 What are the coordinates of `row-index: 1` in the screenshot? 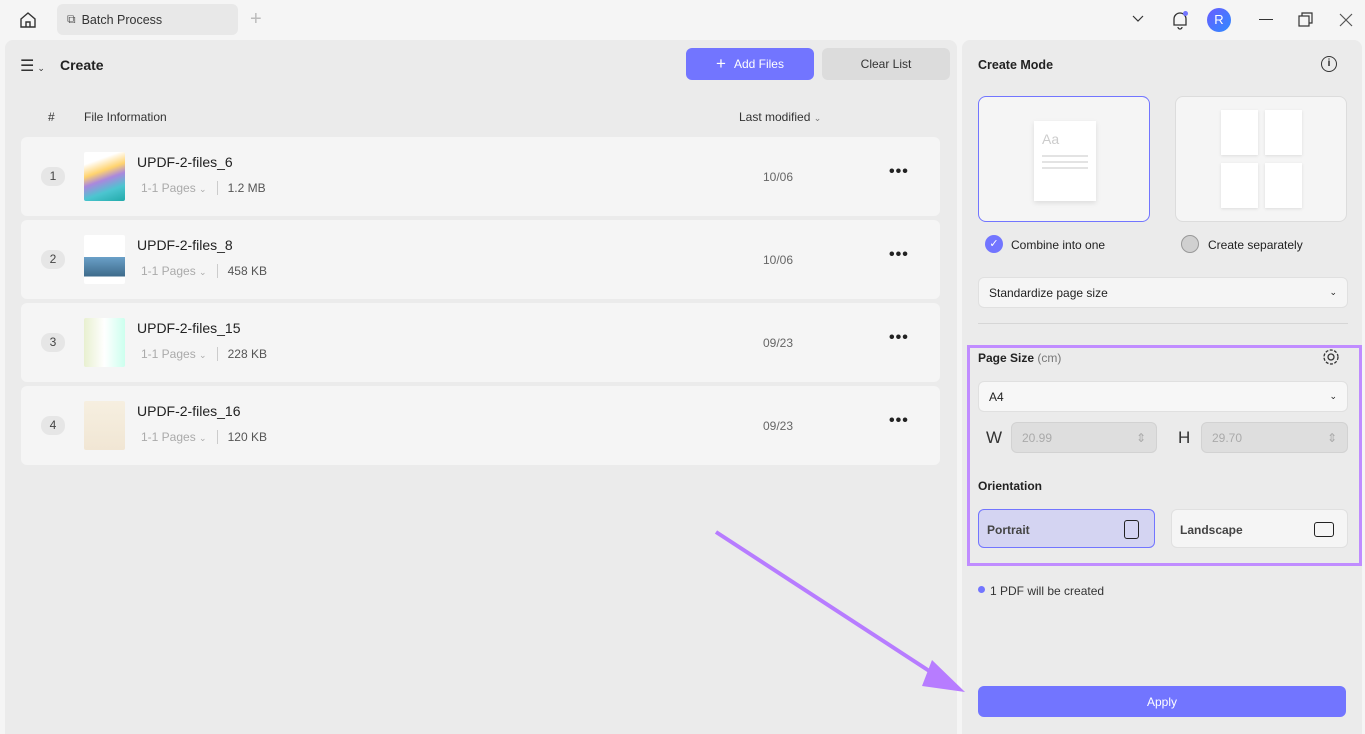 It's located at (53, 176).